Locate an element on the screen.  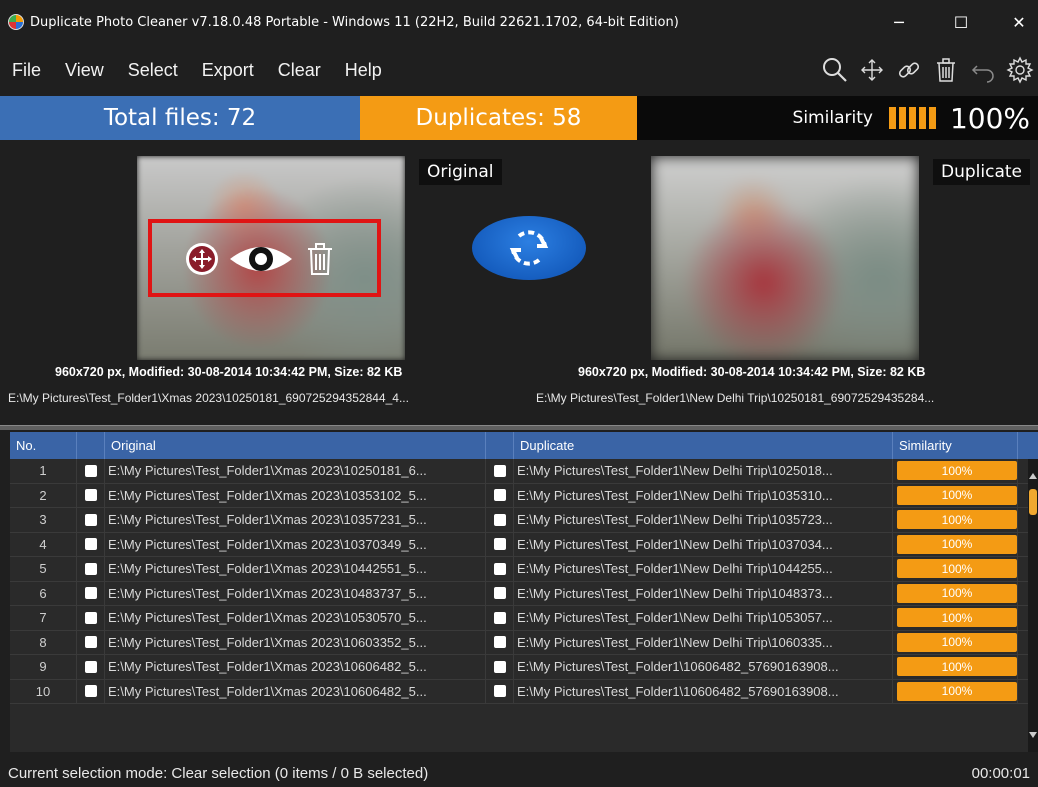
settings-icon is located at coordinates (1019, 70).